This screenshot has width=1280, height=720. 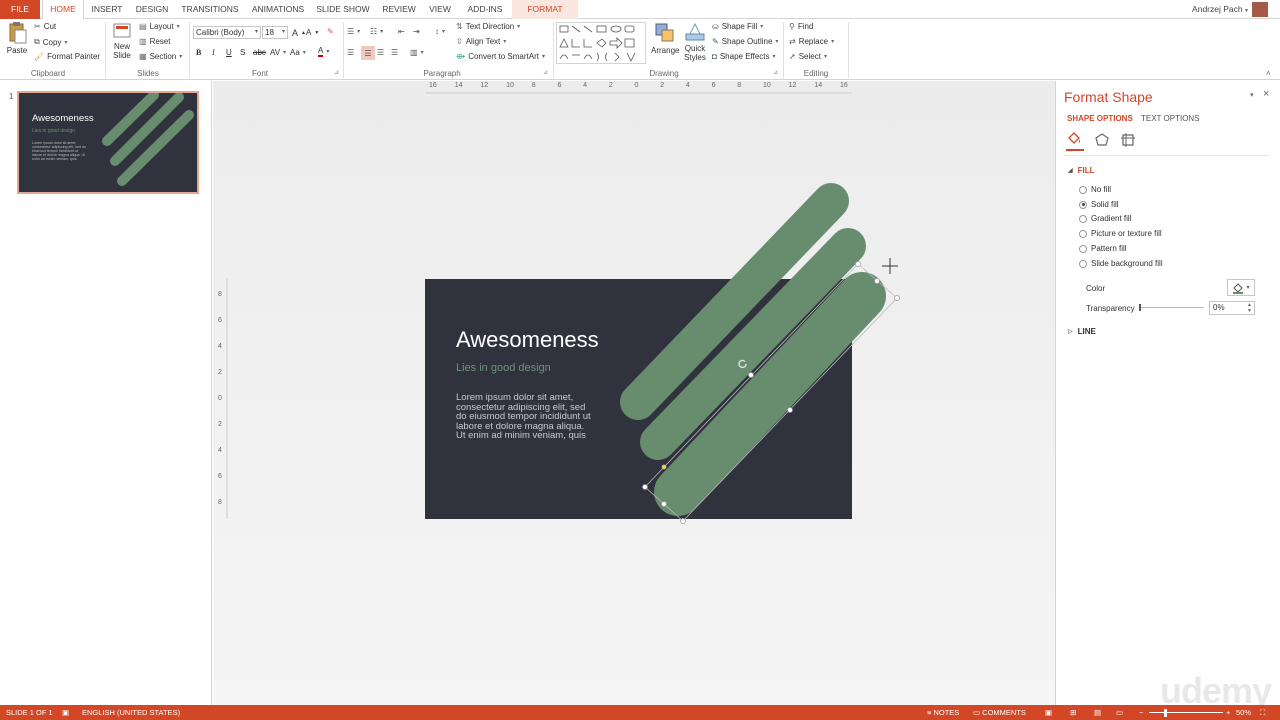 I want to click on bold-icon: B, so click(x=198, y=52).